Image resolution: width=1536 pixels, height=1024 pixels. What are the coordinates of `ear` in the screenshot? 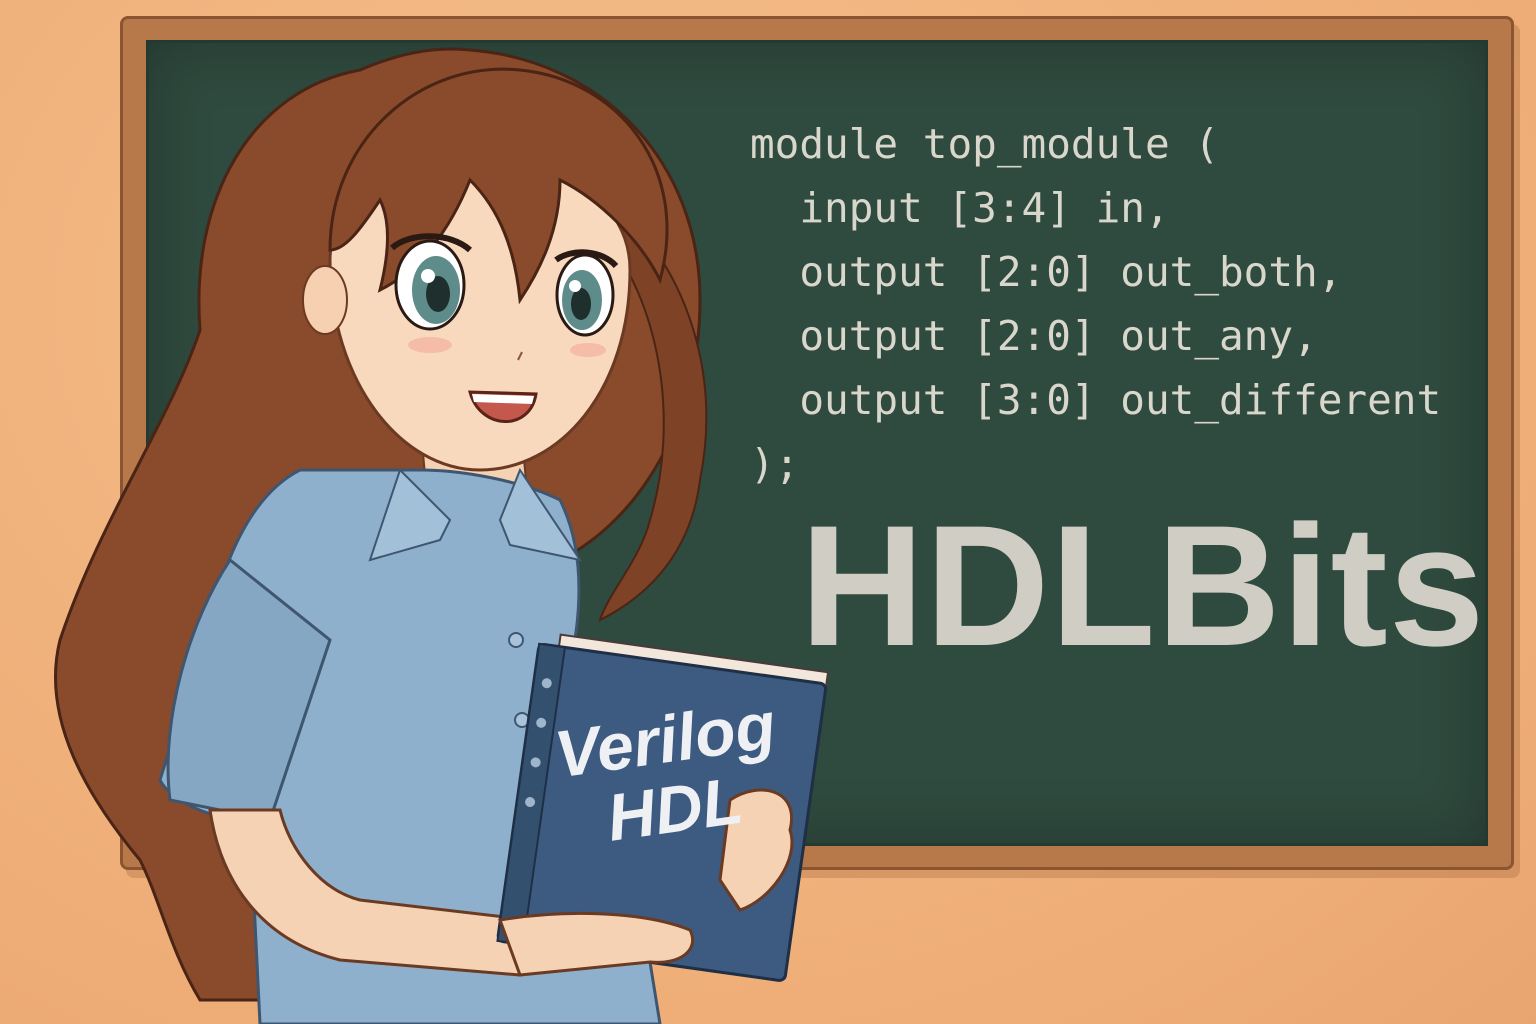 It's located at (325, 300).